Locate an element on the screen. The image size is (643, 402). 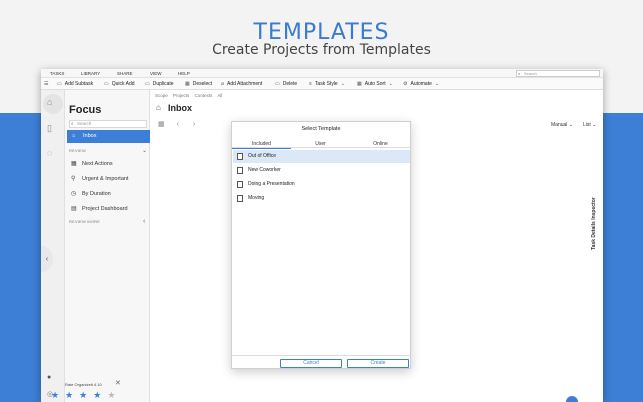
calendar-icon: ▦ is located at coordinates (74, 164).